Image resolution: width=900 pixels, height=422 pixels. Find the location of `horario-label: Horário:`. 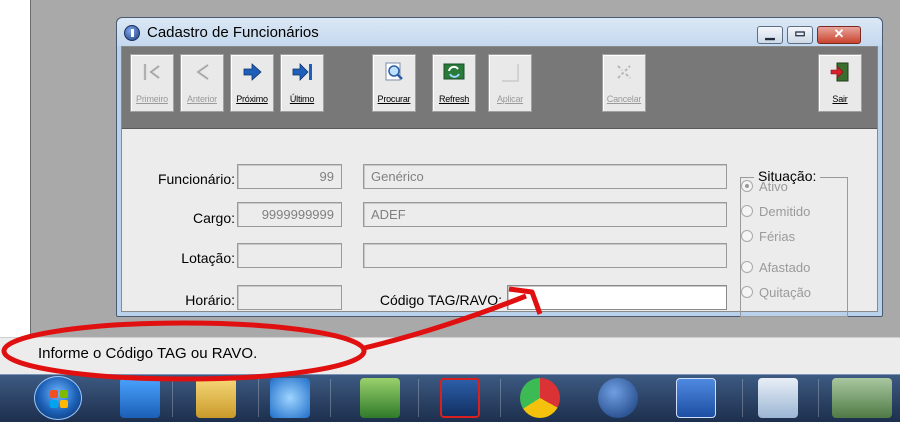

horario-label: Horário: is located at coordinates (210, 300).